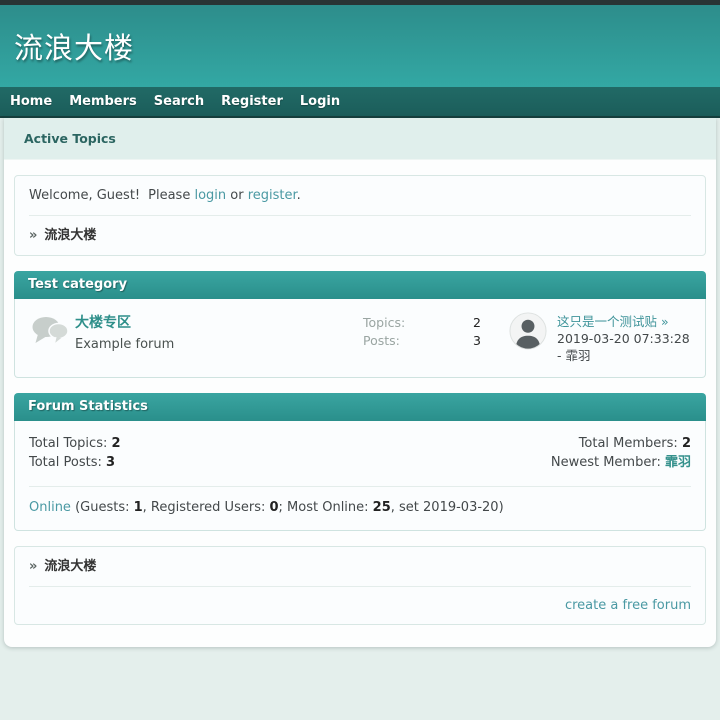  What do you see at coordinates (298, 195) in the screenshot?
I see `welcome-period: .` at bounding box center [298, 195].